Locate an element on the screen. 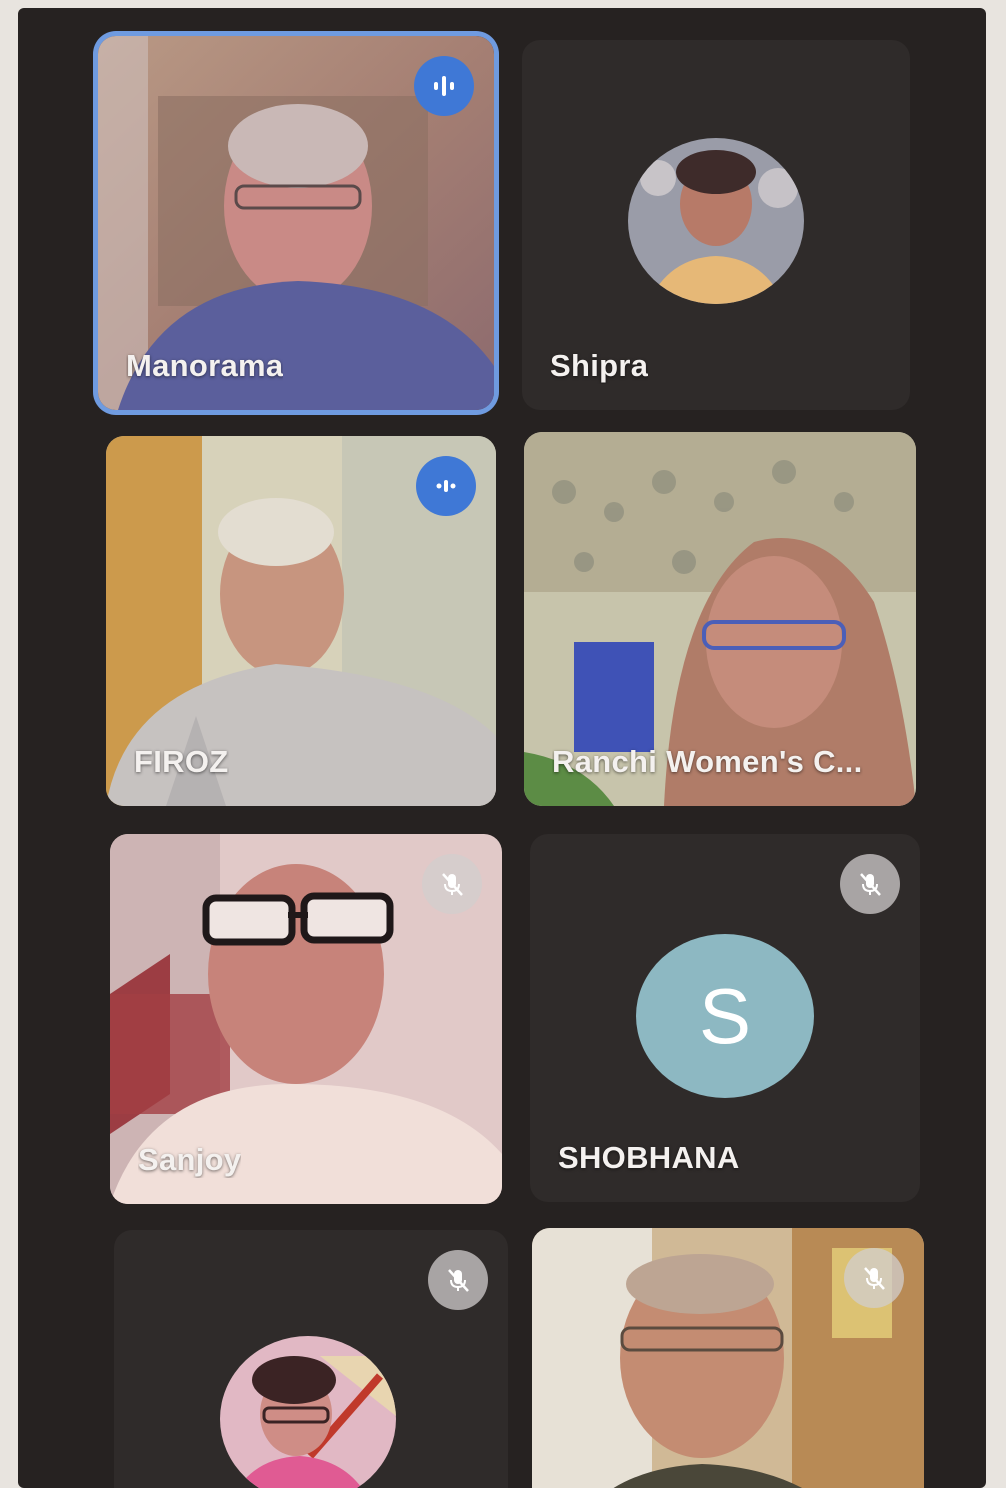 The image size is (1006, 1488). participant-name: Manorama is located at coordinates (205, 365).